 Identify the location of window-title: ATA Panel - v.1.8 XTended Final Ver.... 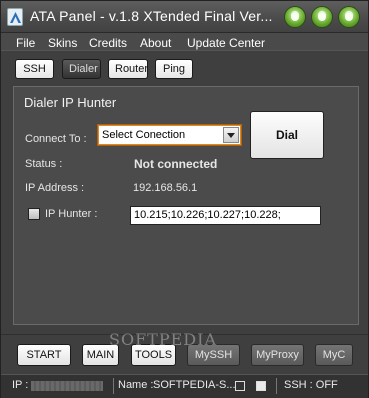
(151, 16).